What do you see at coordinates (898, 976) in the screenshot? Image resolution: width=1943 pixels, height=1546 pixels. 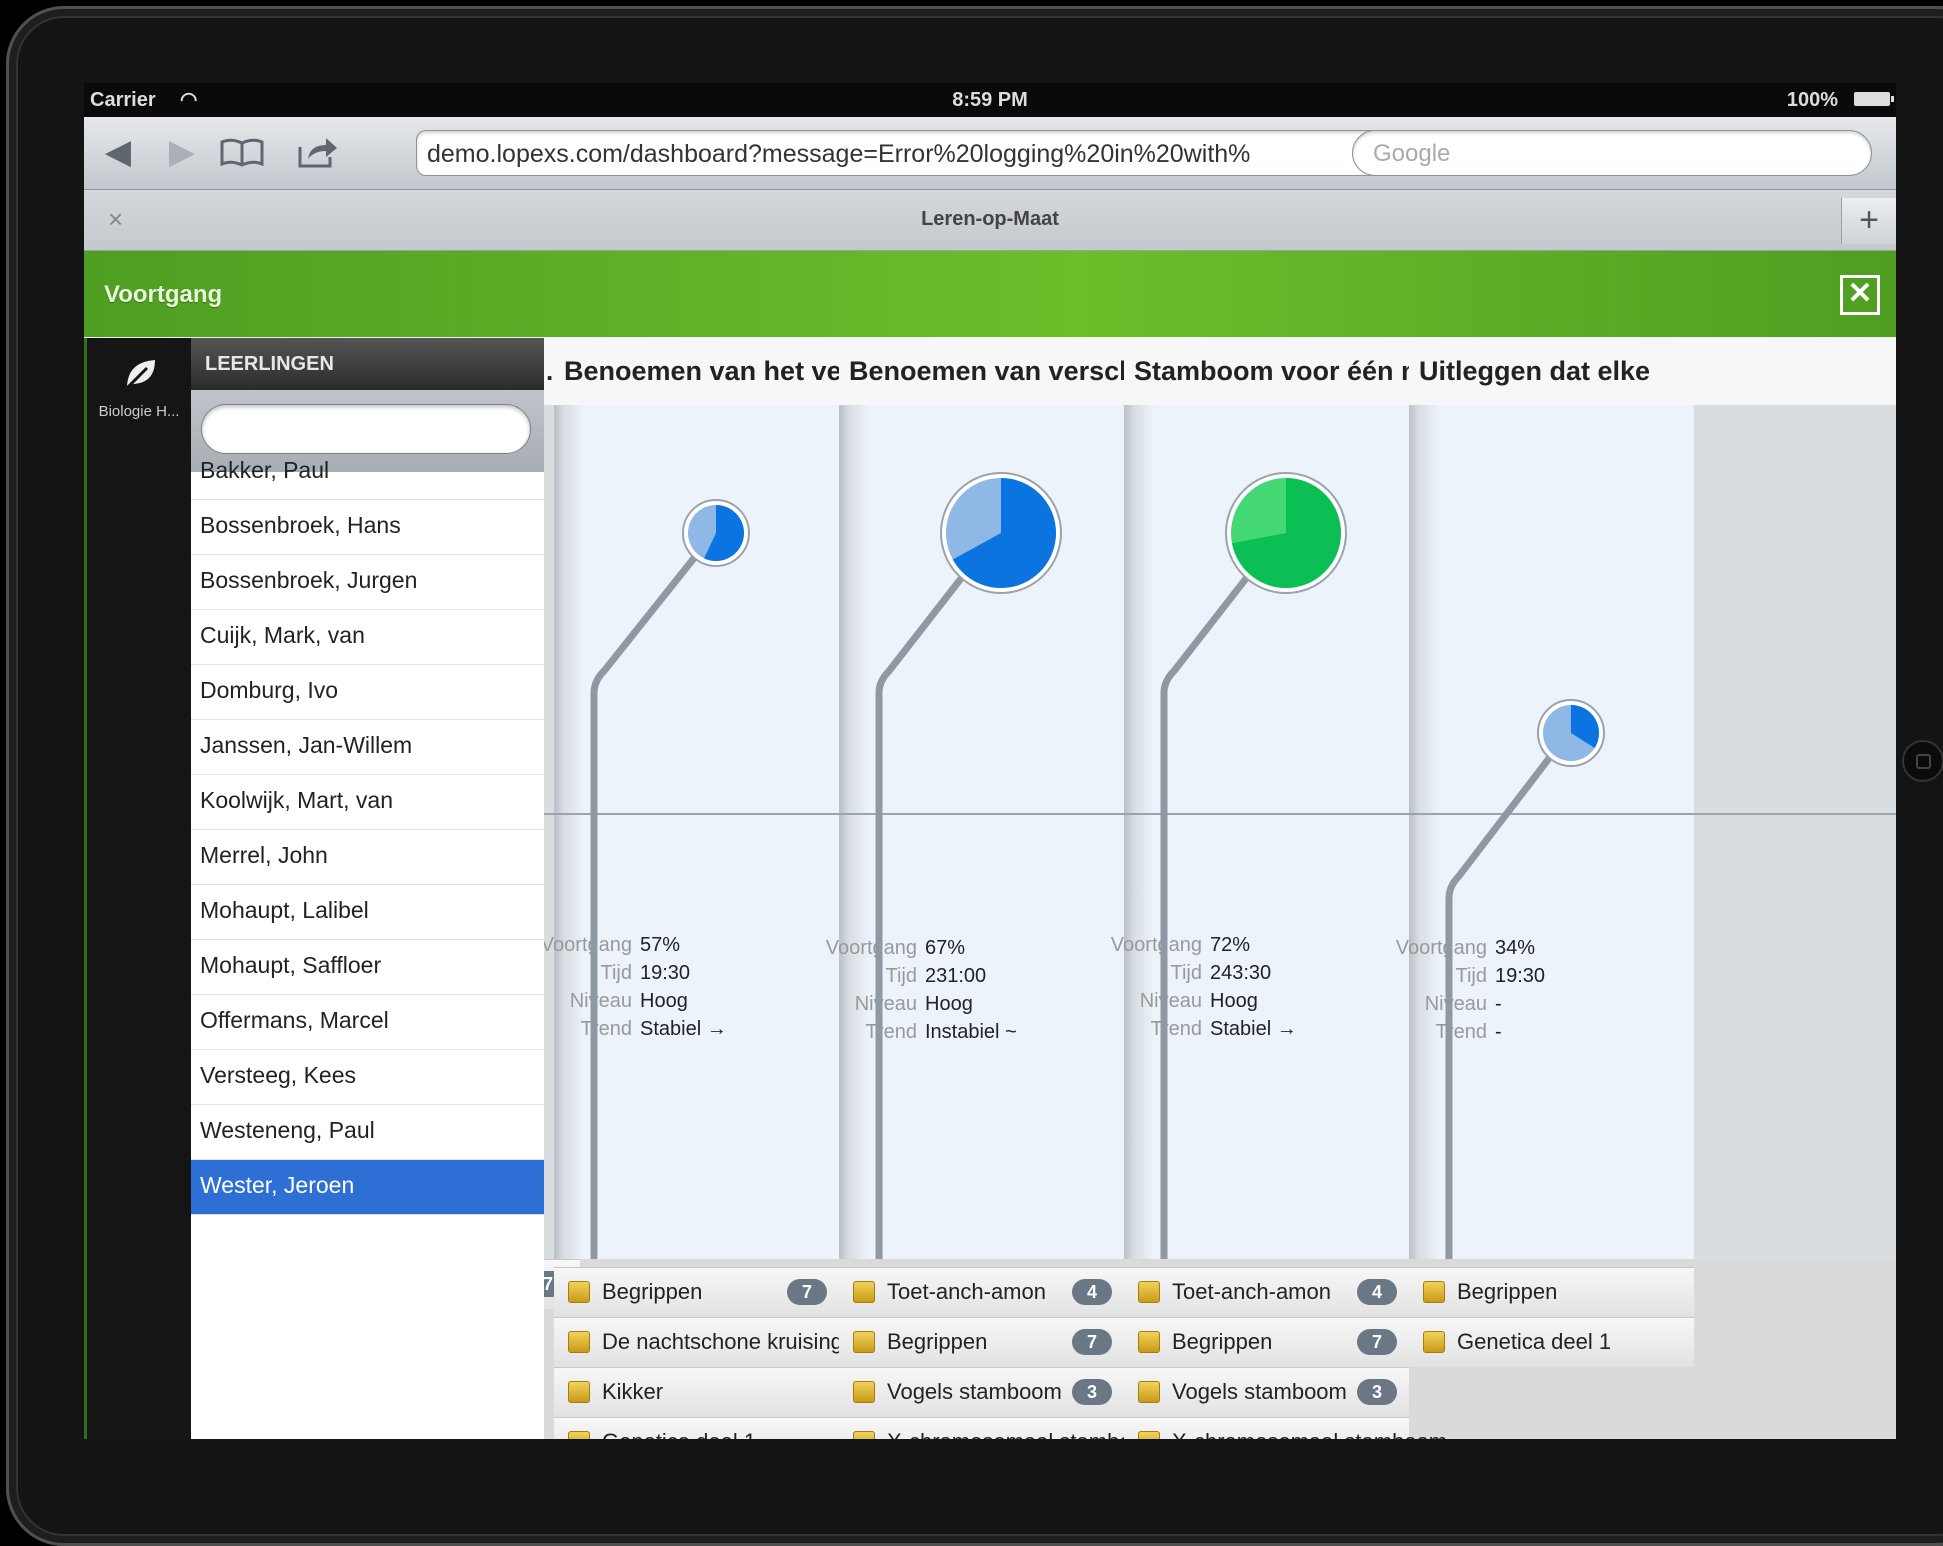 I see `stat-row-time: Tijd 231:00` at bounding box center [898, 976].